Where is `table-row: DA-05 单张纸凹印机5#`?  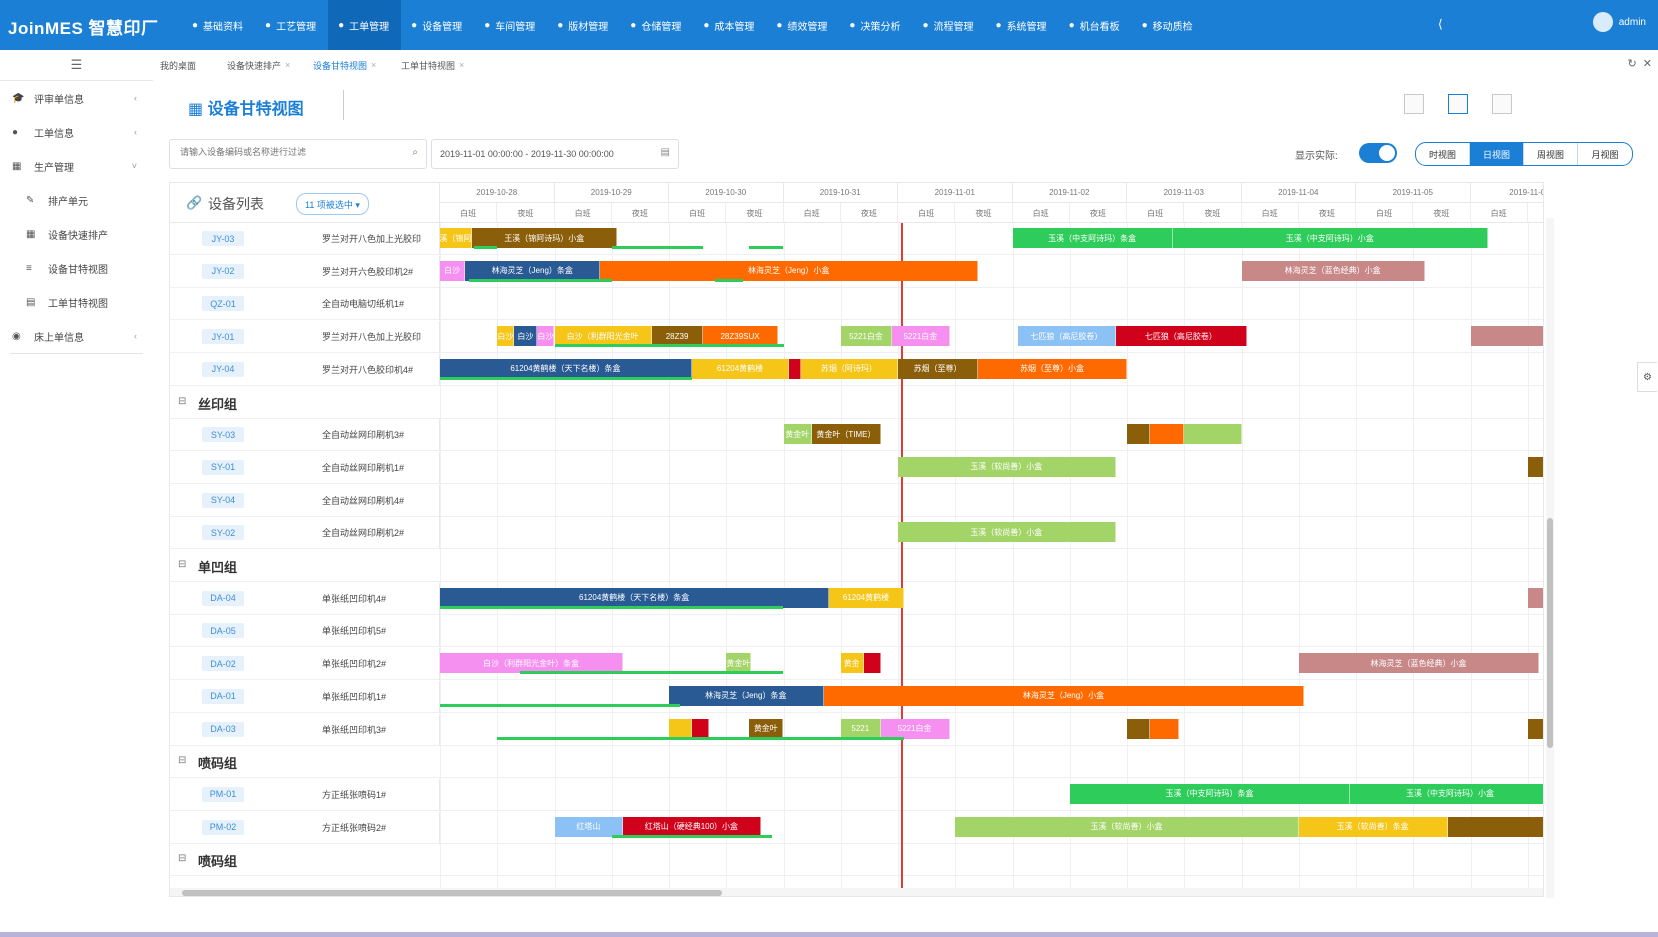
table-row: DA-05 单张纸凹印机5# is located at coordinates (856, 631).